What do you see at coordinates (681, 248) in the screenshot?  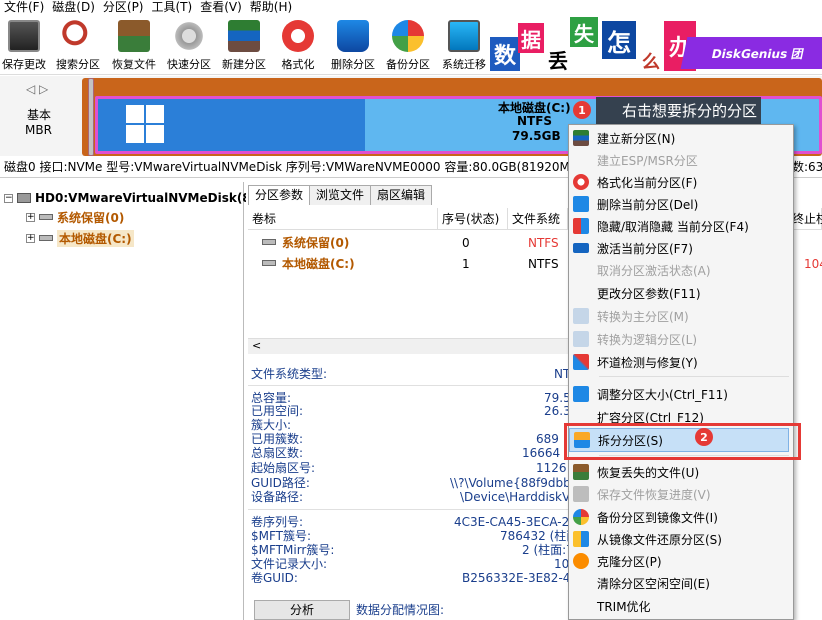 I see `menu-item-activate: 激活当前分区(F7)` at bounding box center [681, 248].